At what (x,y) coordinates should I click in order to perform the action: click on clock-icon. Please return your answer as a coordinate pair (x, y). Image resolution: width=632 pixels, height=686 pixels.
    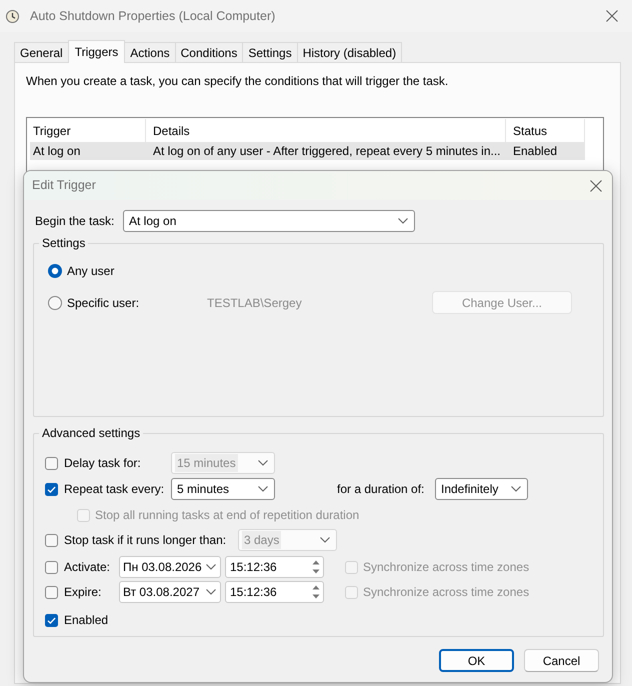
    Looking at the image, I should click on (12, 16).